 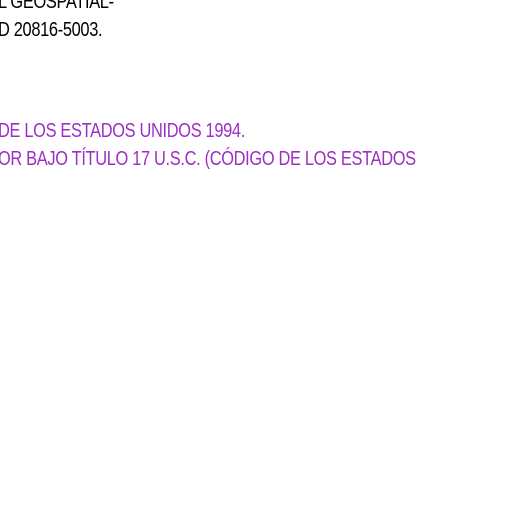 I want to click on address-line-1: L GEOSPATIAL-, so click(x=57, y=6).